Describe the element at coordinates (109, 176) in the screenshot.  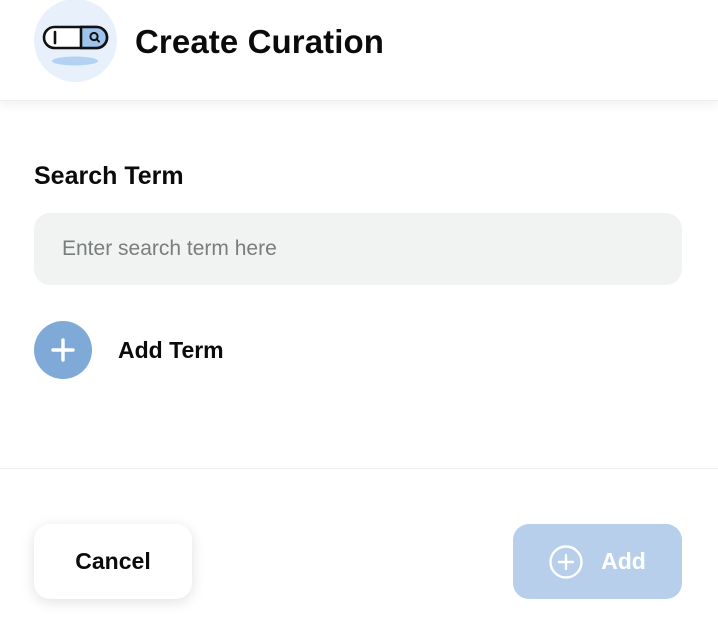
I see `search-term-label: Search Term` at that location.